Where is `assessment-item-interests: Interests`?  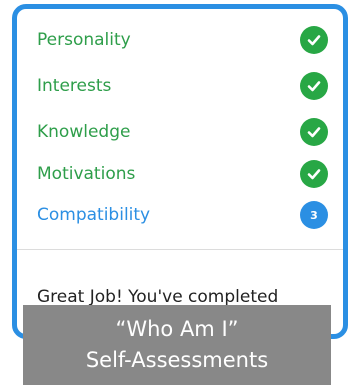
assessment-item-interests: Interests is located at coordinates (180, 86).